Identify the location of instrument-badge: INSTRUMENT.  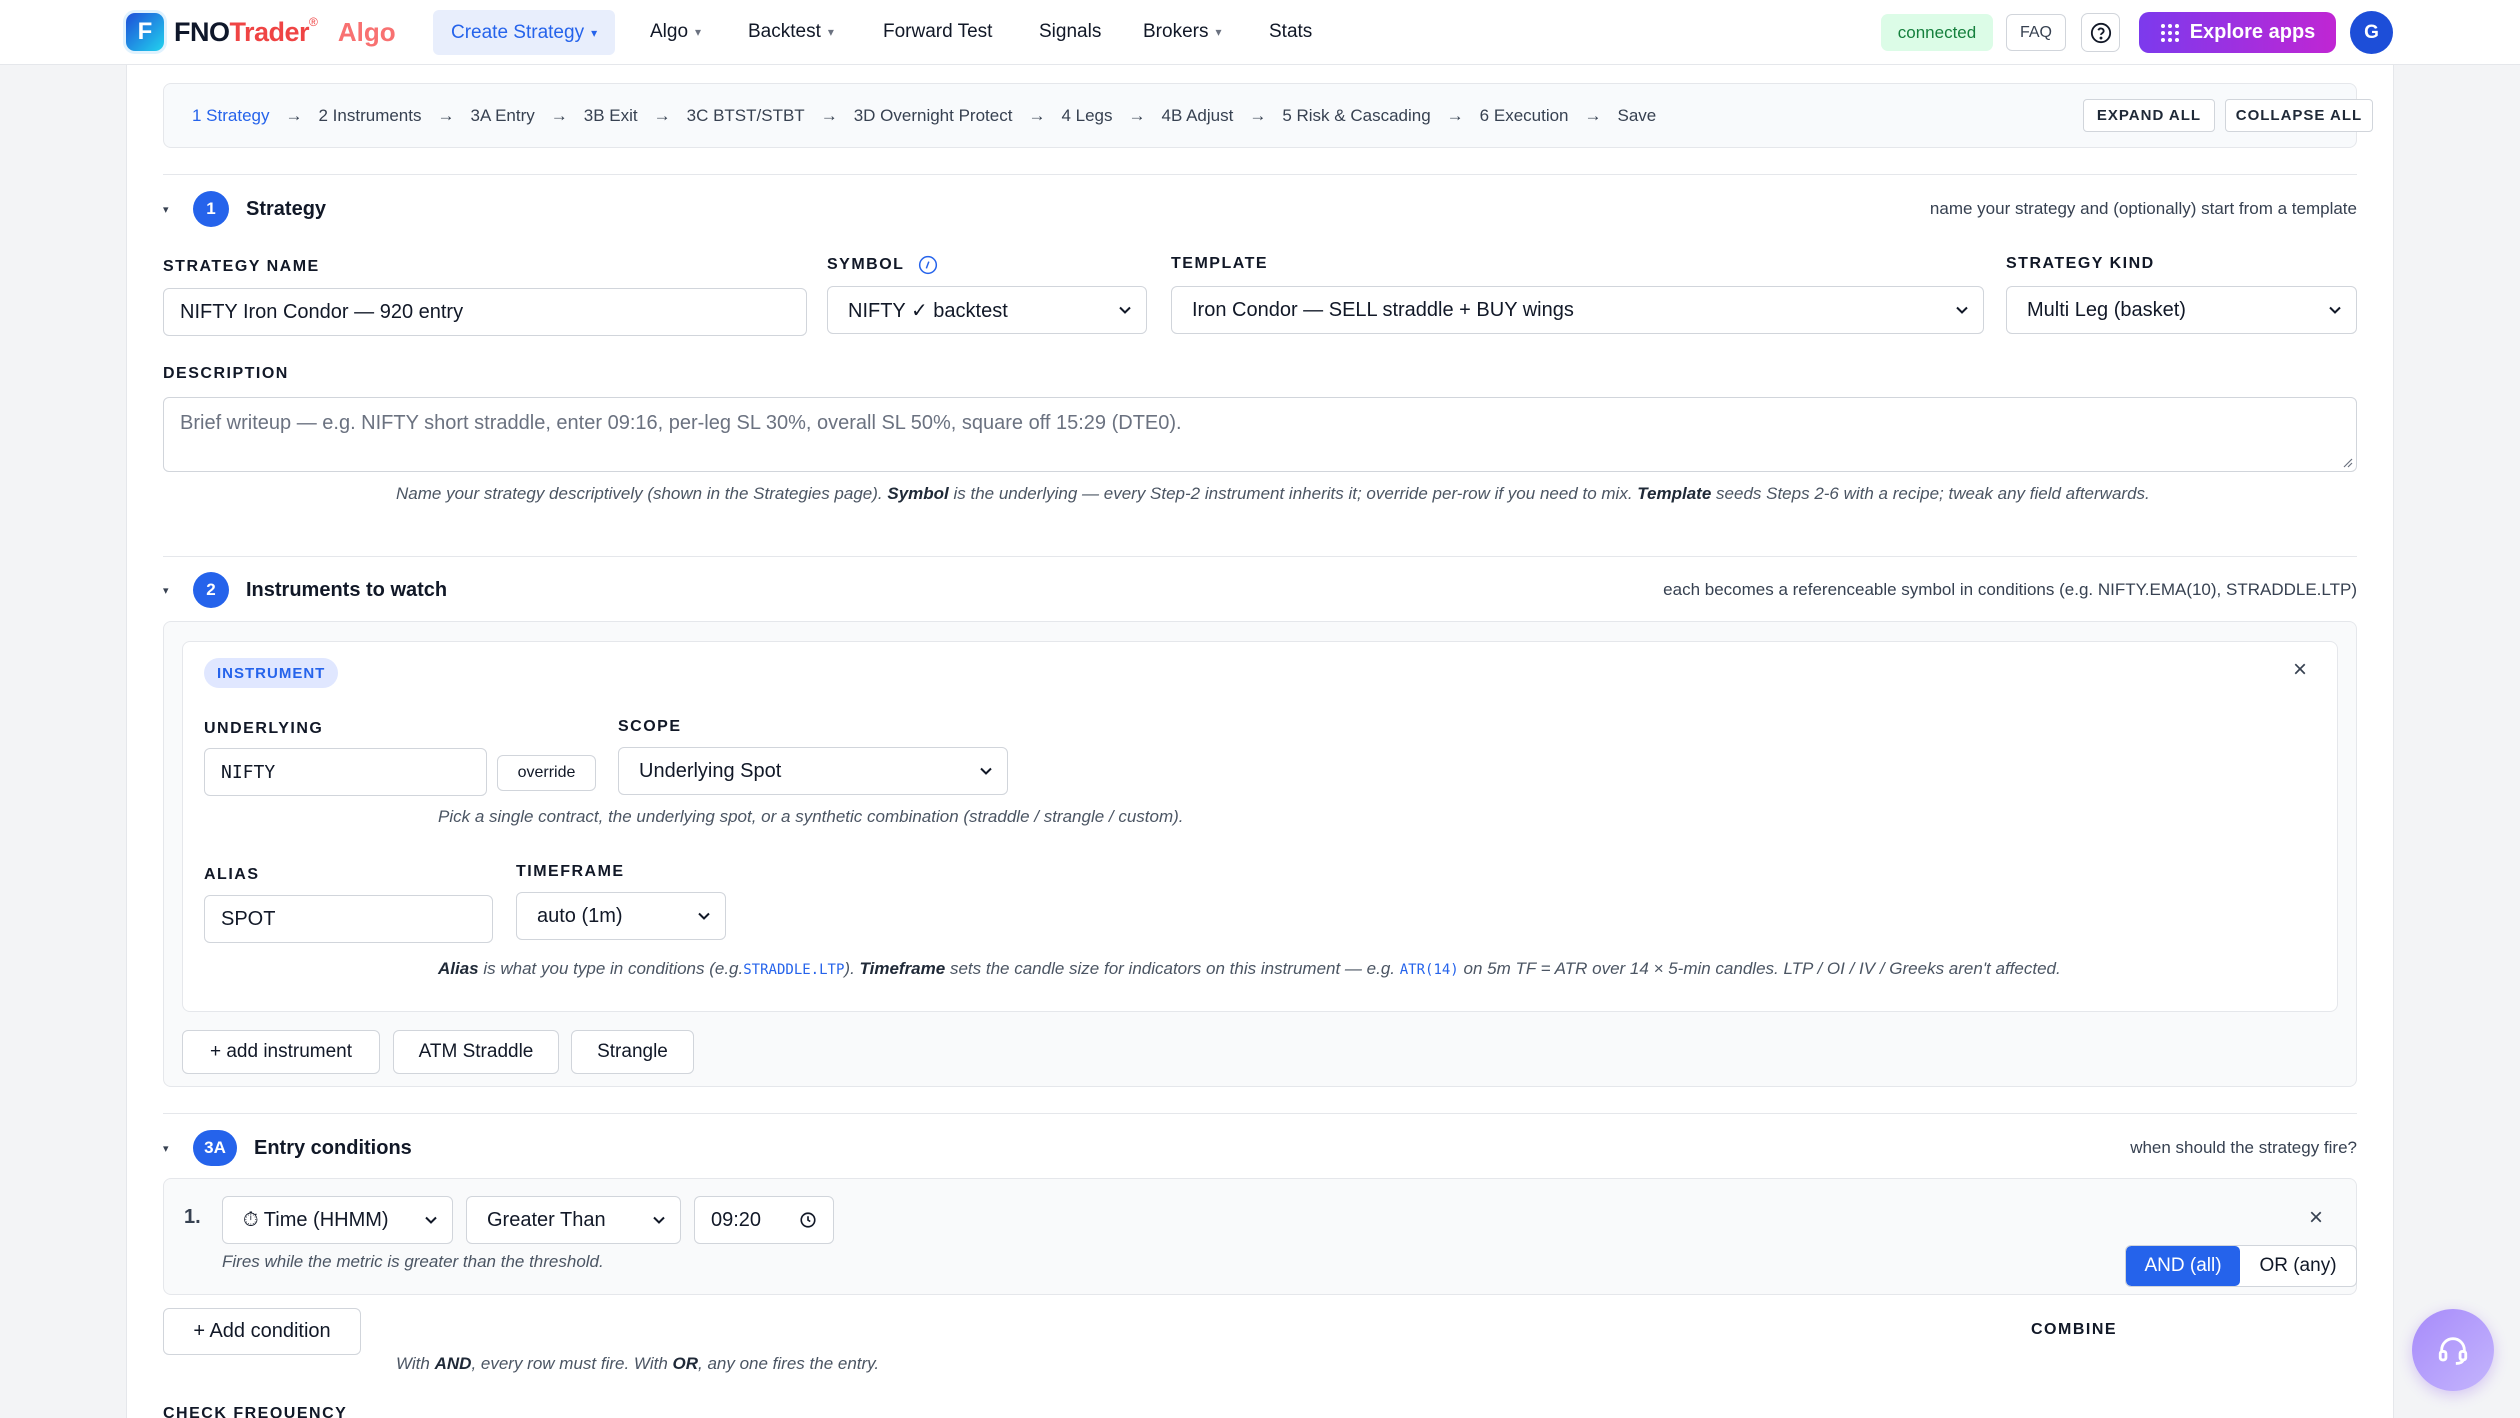
(271, 673).